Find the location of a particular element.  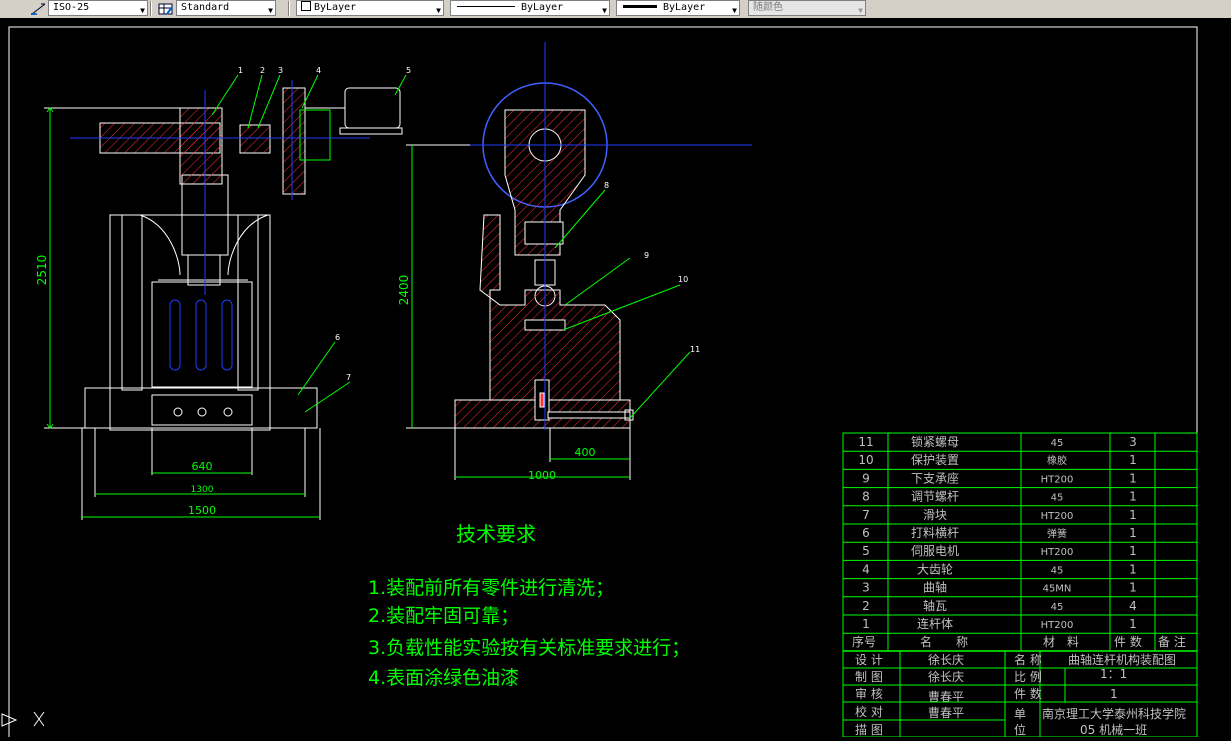

title-value: 曲轴连杆机构装配图 is located at coordinates (1122, 659).